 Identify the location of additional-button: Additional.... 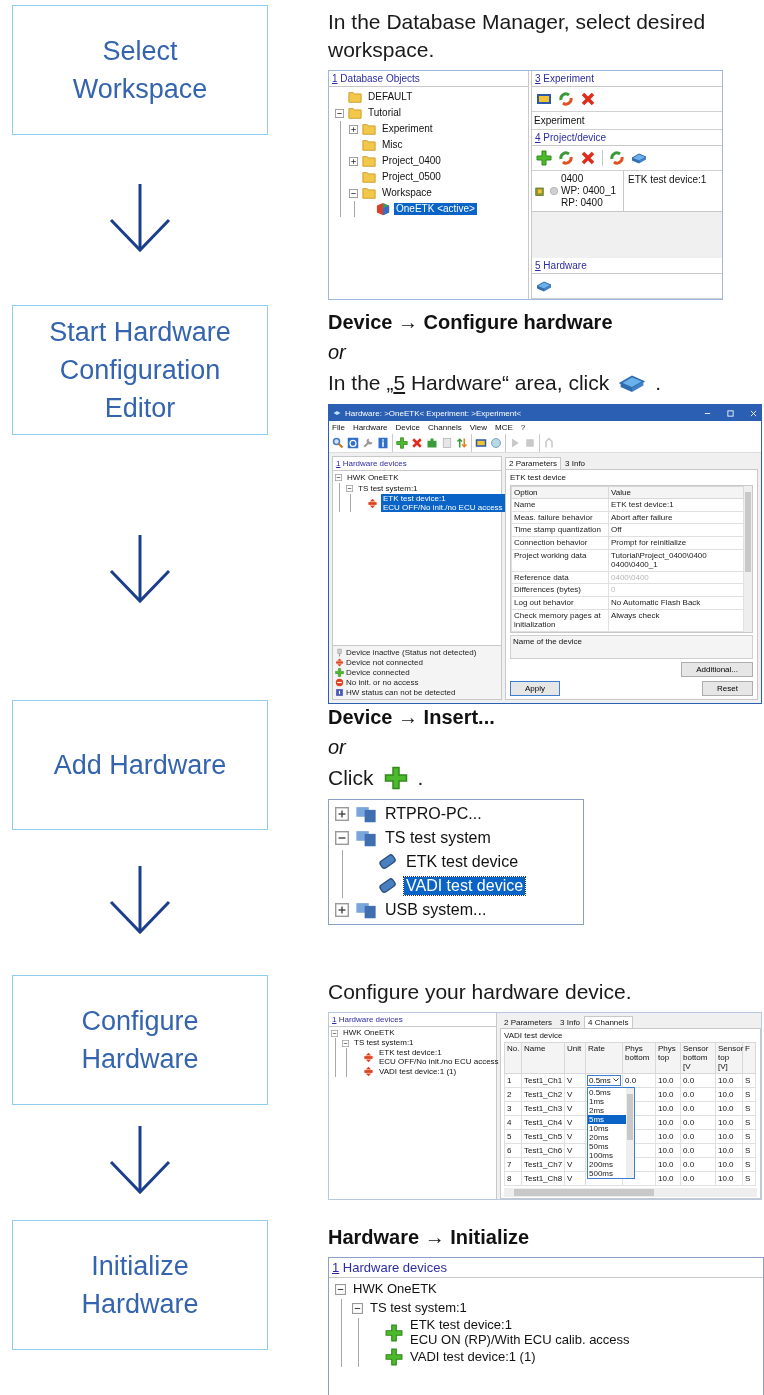
(717, 669).